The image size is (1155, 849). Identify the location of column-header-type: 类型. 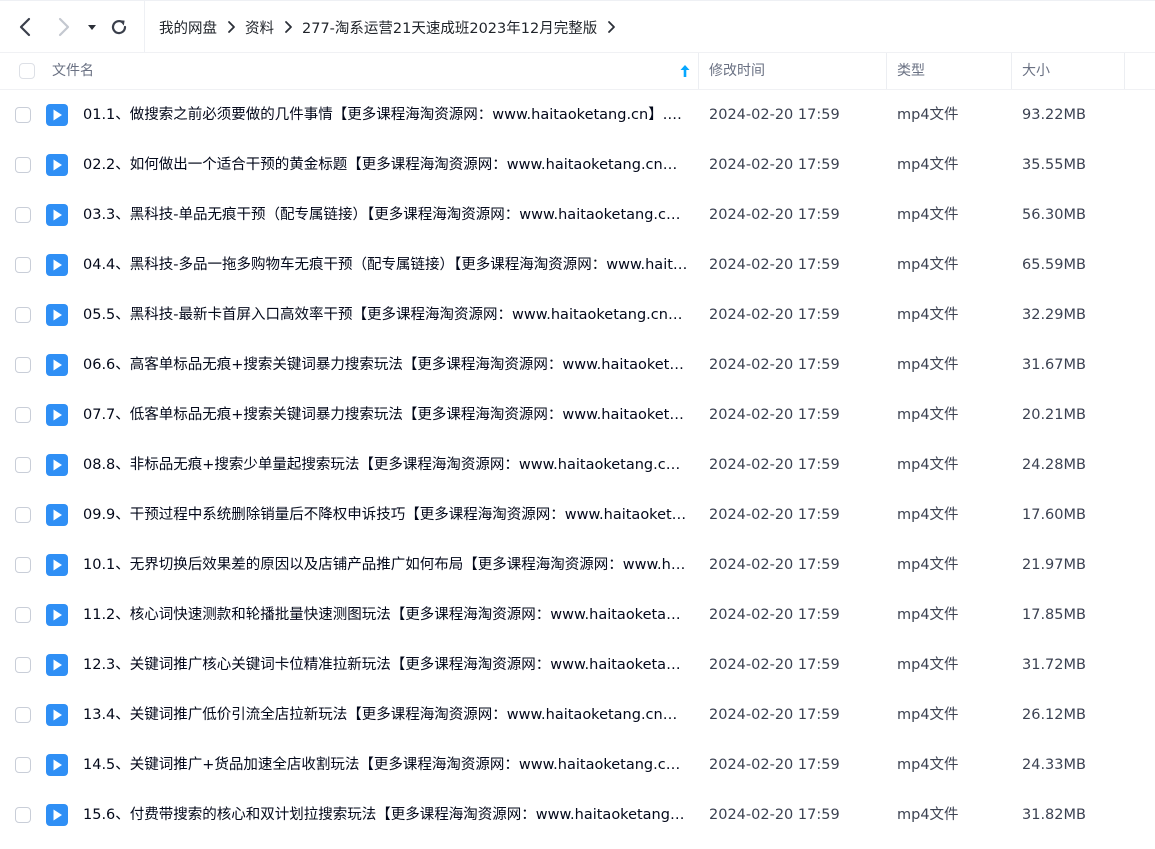
(911, 71).